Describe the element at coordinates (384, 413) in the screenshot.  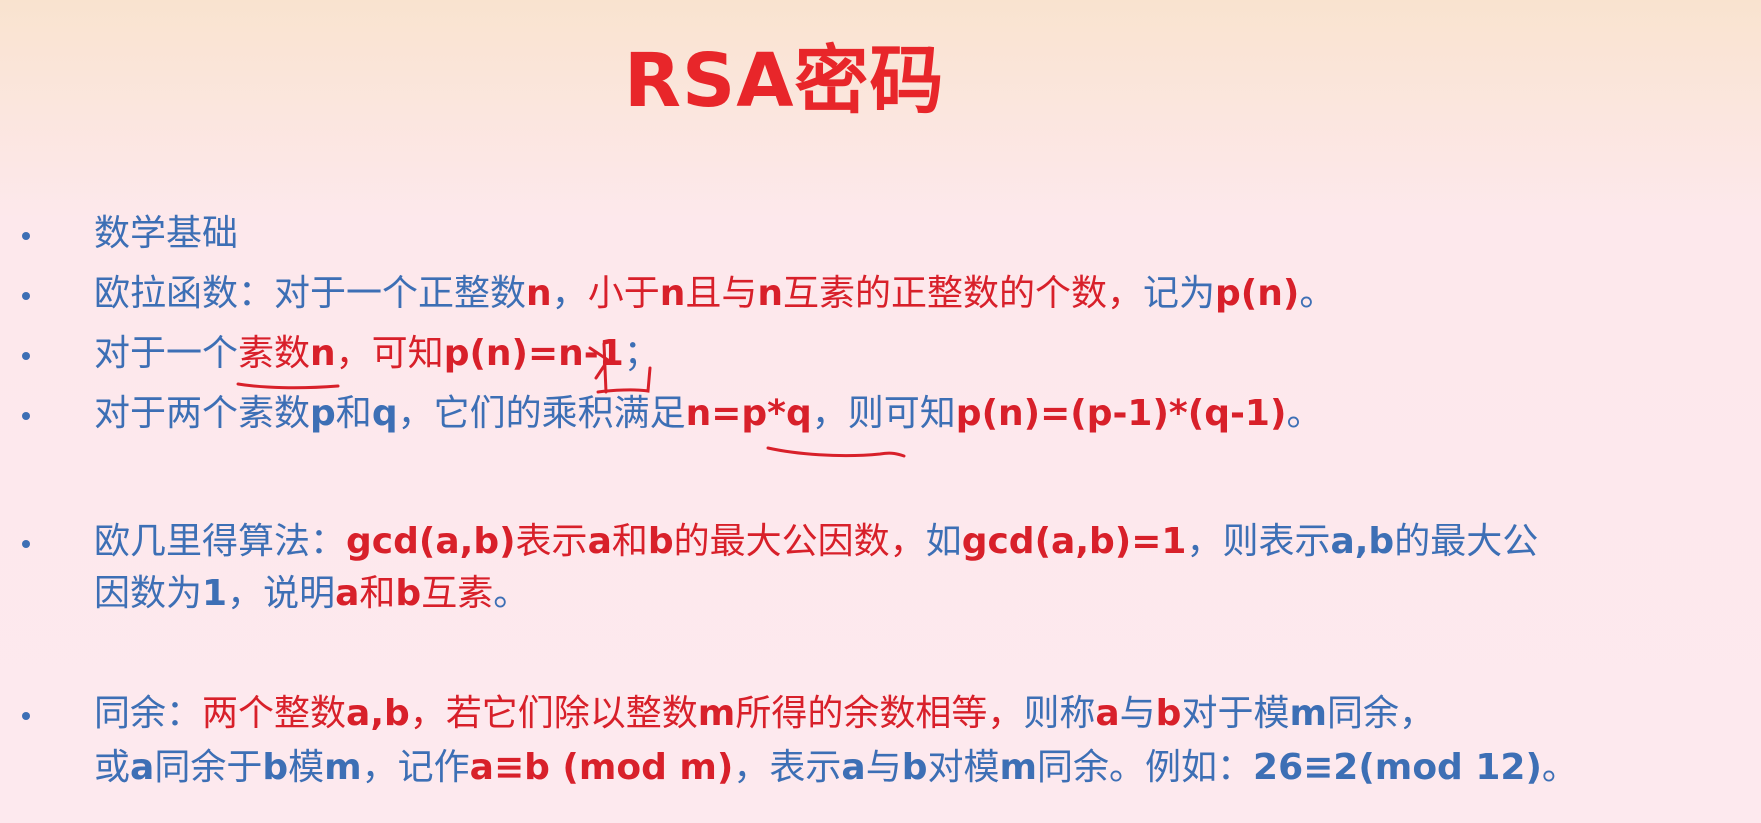
I see `two-primes-var: q` at that location.